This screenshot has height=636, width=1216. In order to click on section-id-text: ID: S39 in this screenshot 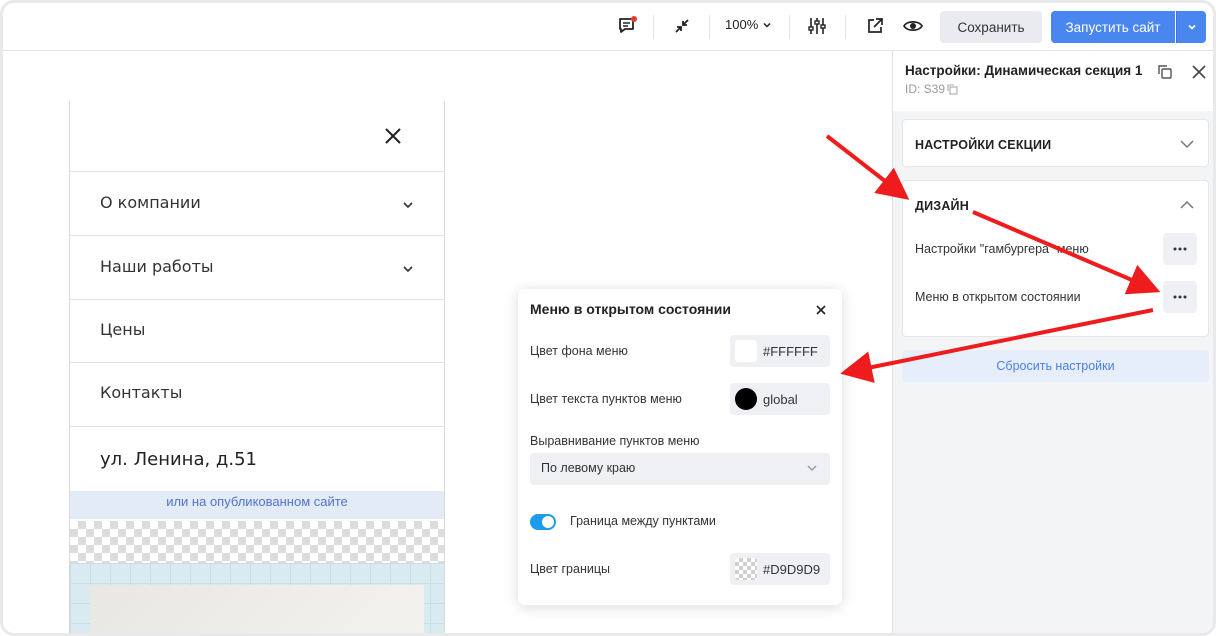, I will do `click(925, 89)`.